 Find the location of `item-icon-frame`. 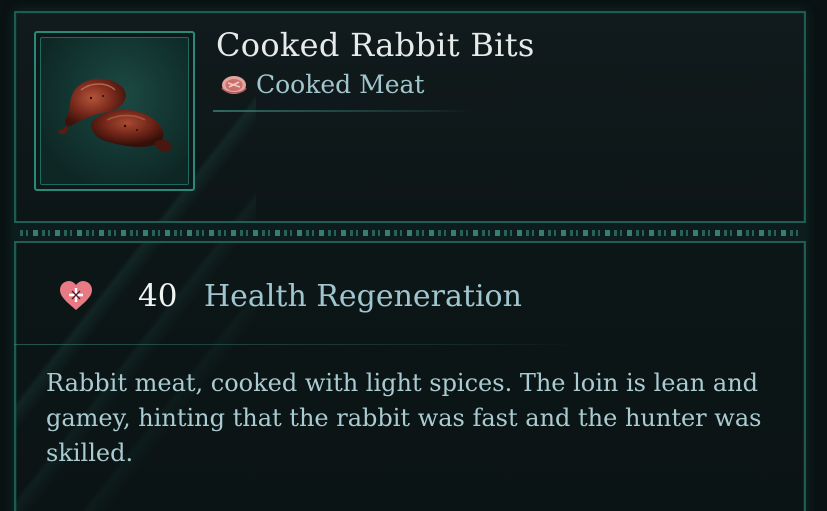

item-icon-frame is located at coordinates (114, 111).